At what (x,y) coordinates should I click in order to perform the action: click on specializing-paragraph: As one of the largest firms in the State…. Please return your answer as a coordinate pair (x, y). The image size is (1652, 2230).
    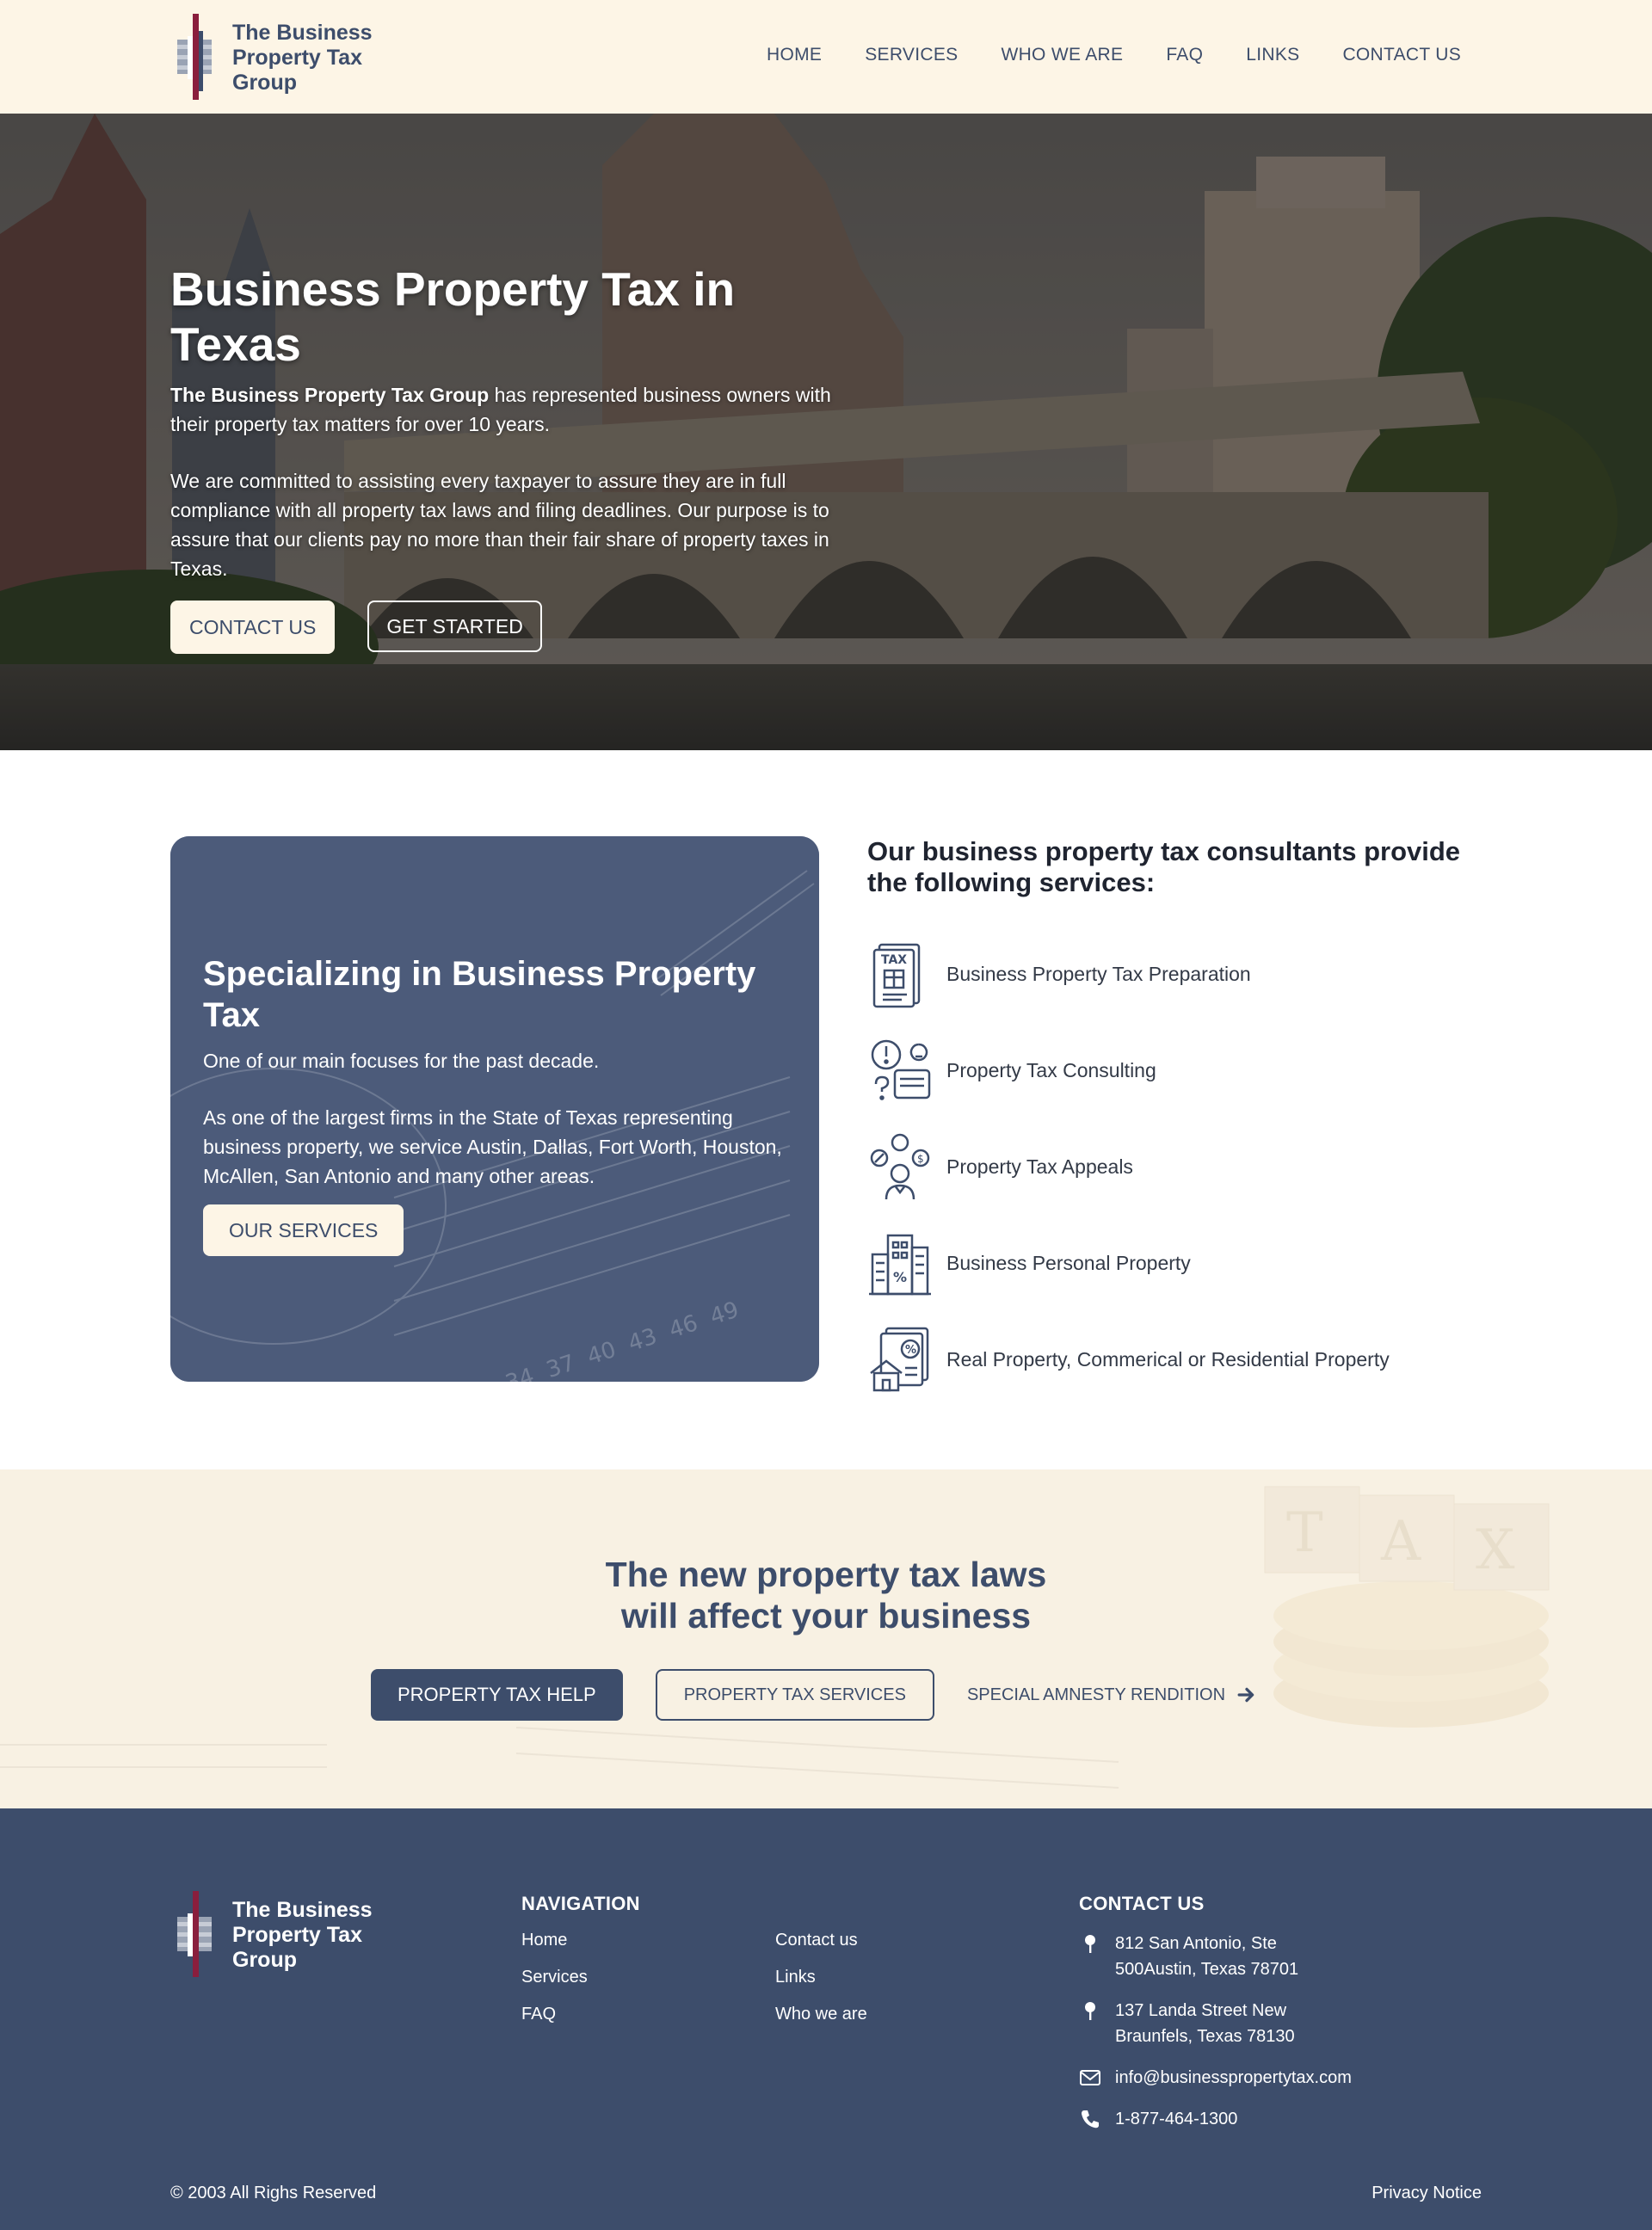
    Looking at the image, I should click on (493, 1146).